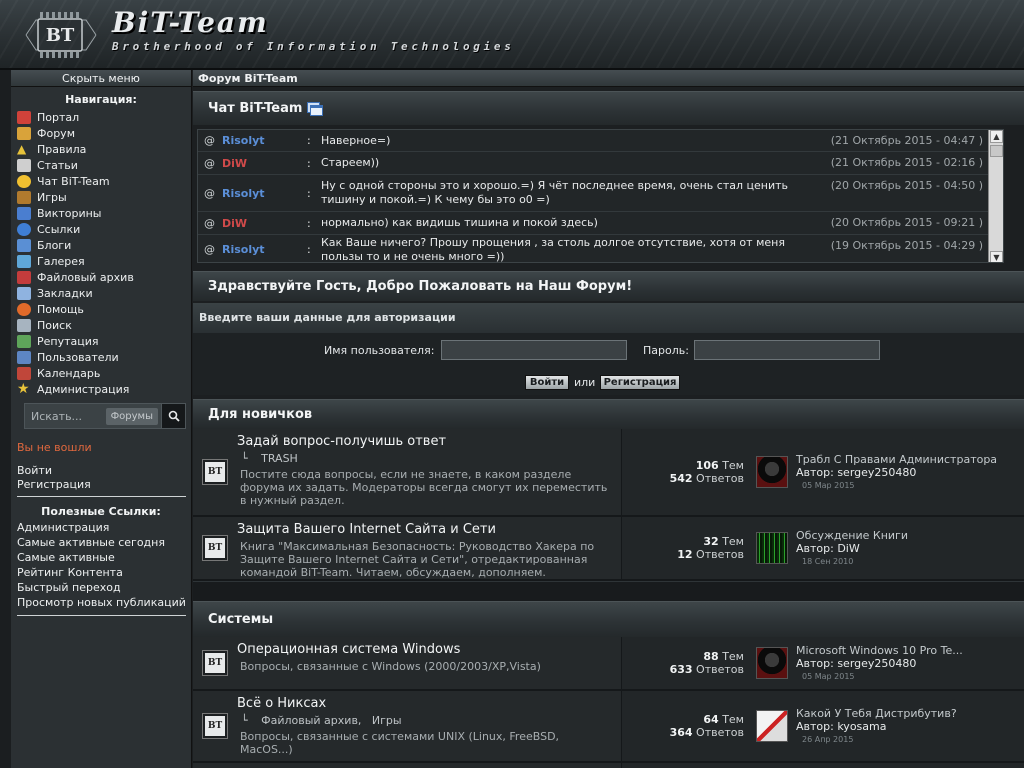 This screenshot has height=768, width=1024. I want to click on useful-link-quick-jump: Быстрый переход, so click(104, 588).